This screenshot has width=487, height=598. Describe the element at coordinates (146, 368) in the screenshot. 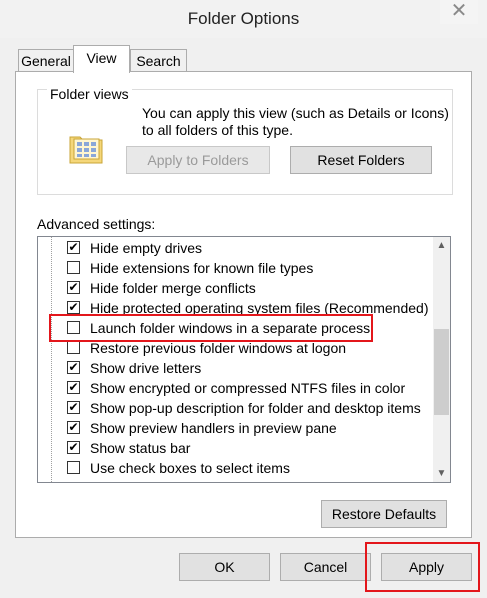

I see `list-item-label: Show drive letters` at that location.